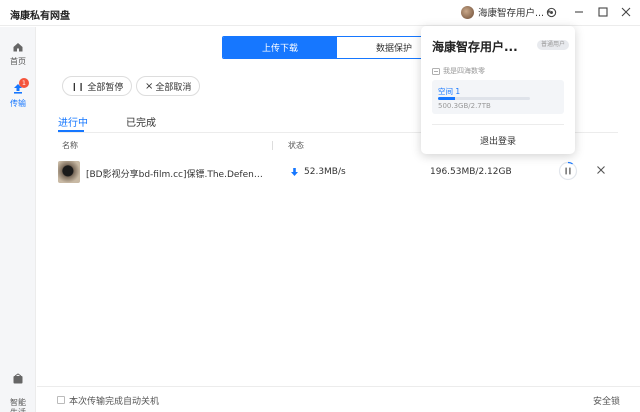 The image size is (640, 412). I want to click on auto-shutdown-label: 本次传输完成自动关机, so click(114, 402).